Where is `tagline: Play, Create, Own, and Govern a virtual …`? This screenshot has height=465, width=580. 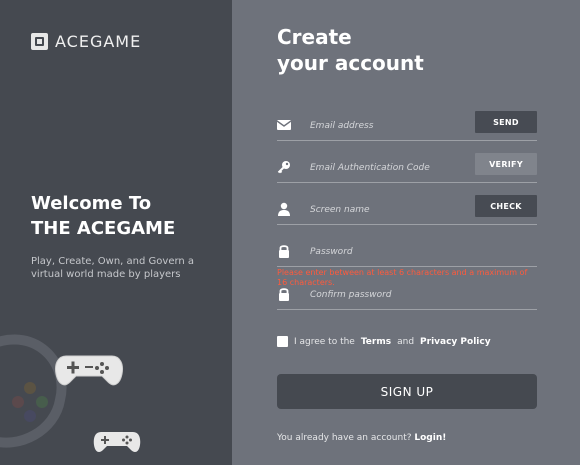 tagline: Play, Create, Own, and Govern a virtual … is located at coordinates (113, 268).